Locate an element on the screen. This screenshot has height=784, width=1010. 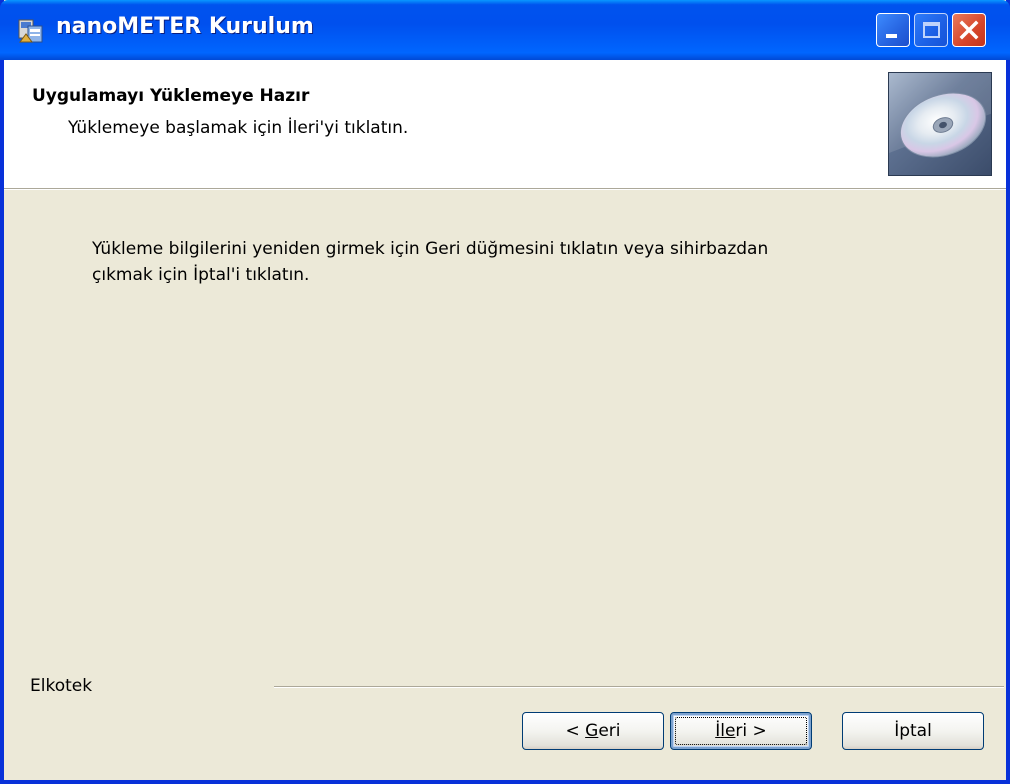
cd-graphic is located at coordinates (940, 124).